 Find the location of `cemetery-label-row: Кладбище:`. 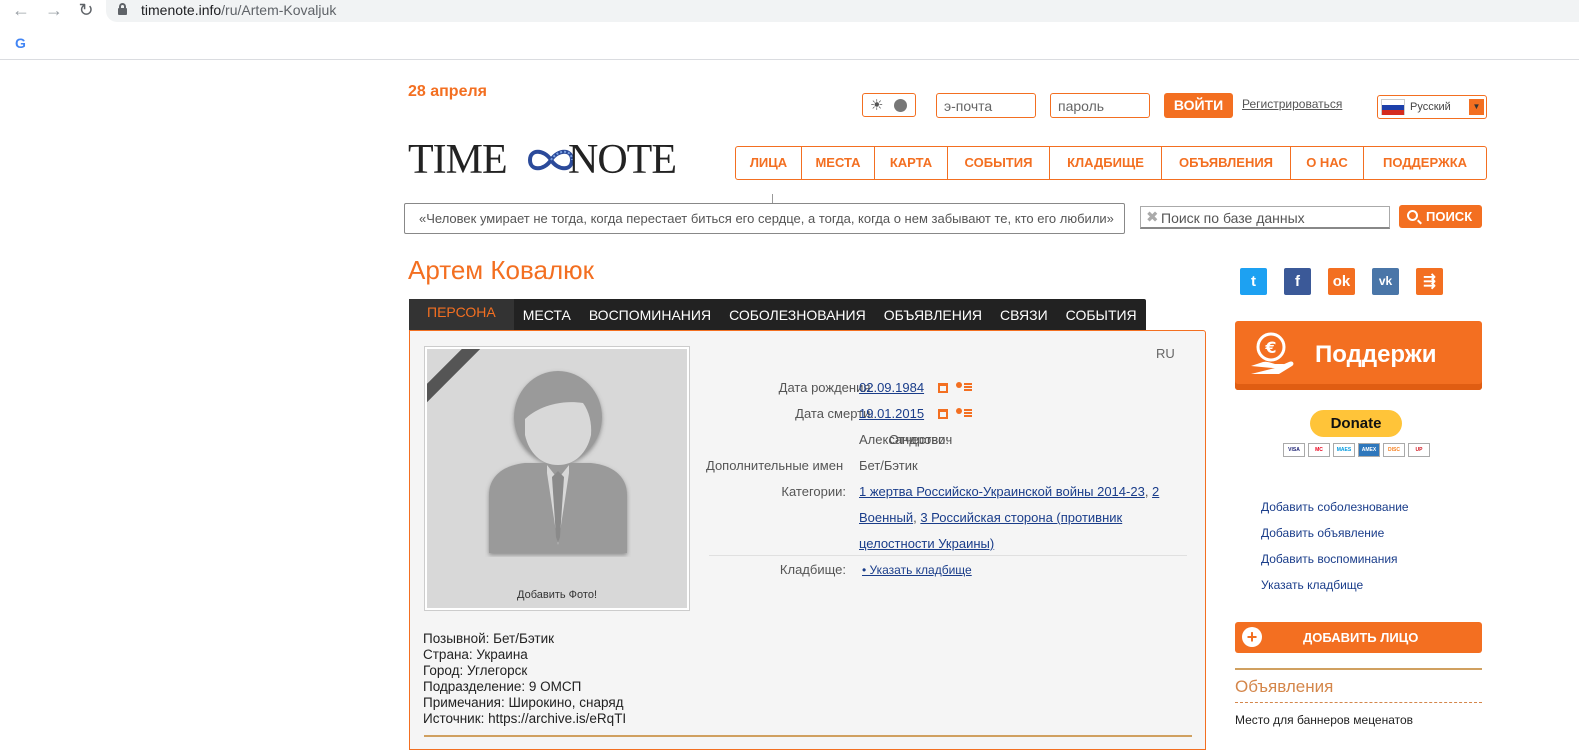

cemetery-label-row: Кладбище: is located at coordinates (776, 571).